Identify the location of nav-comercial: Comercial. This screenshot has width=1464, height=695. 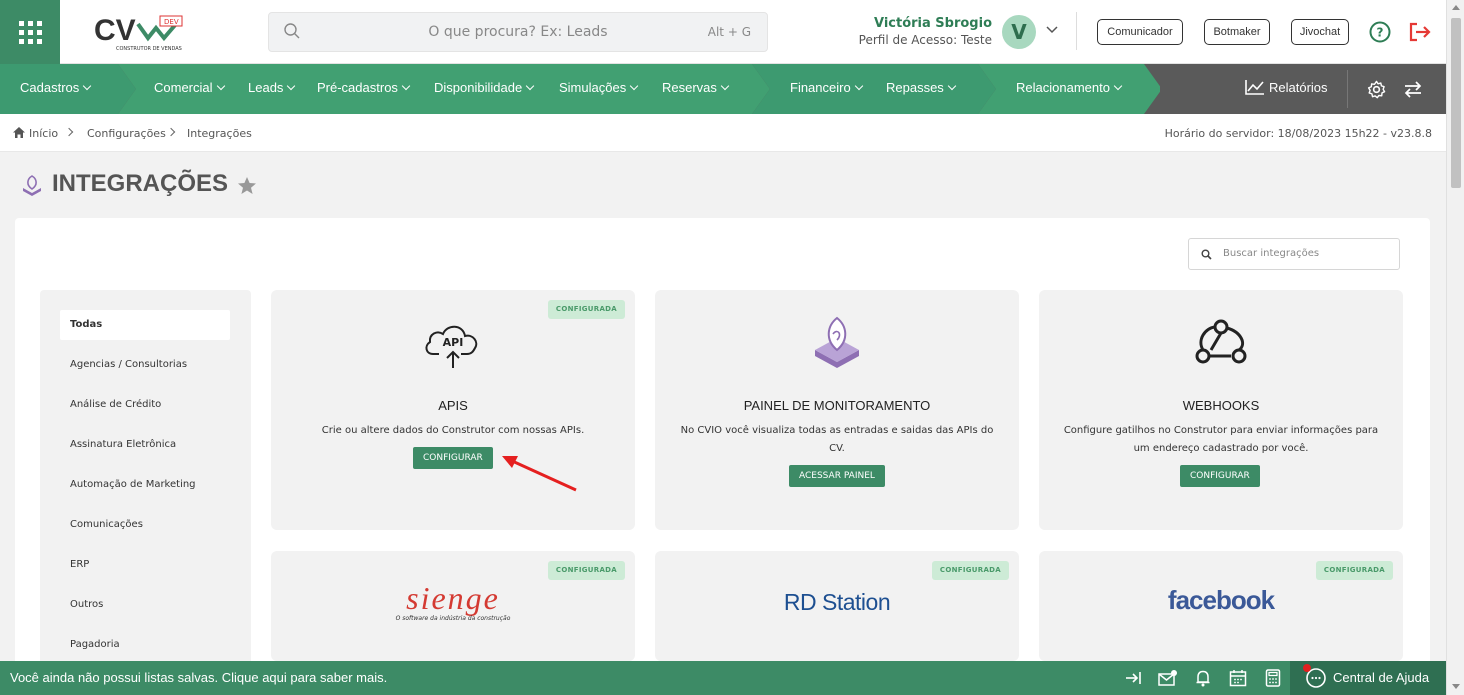
(189, 87).